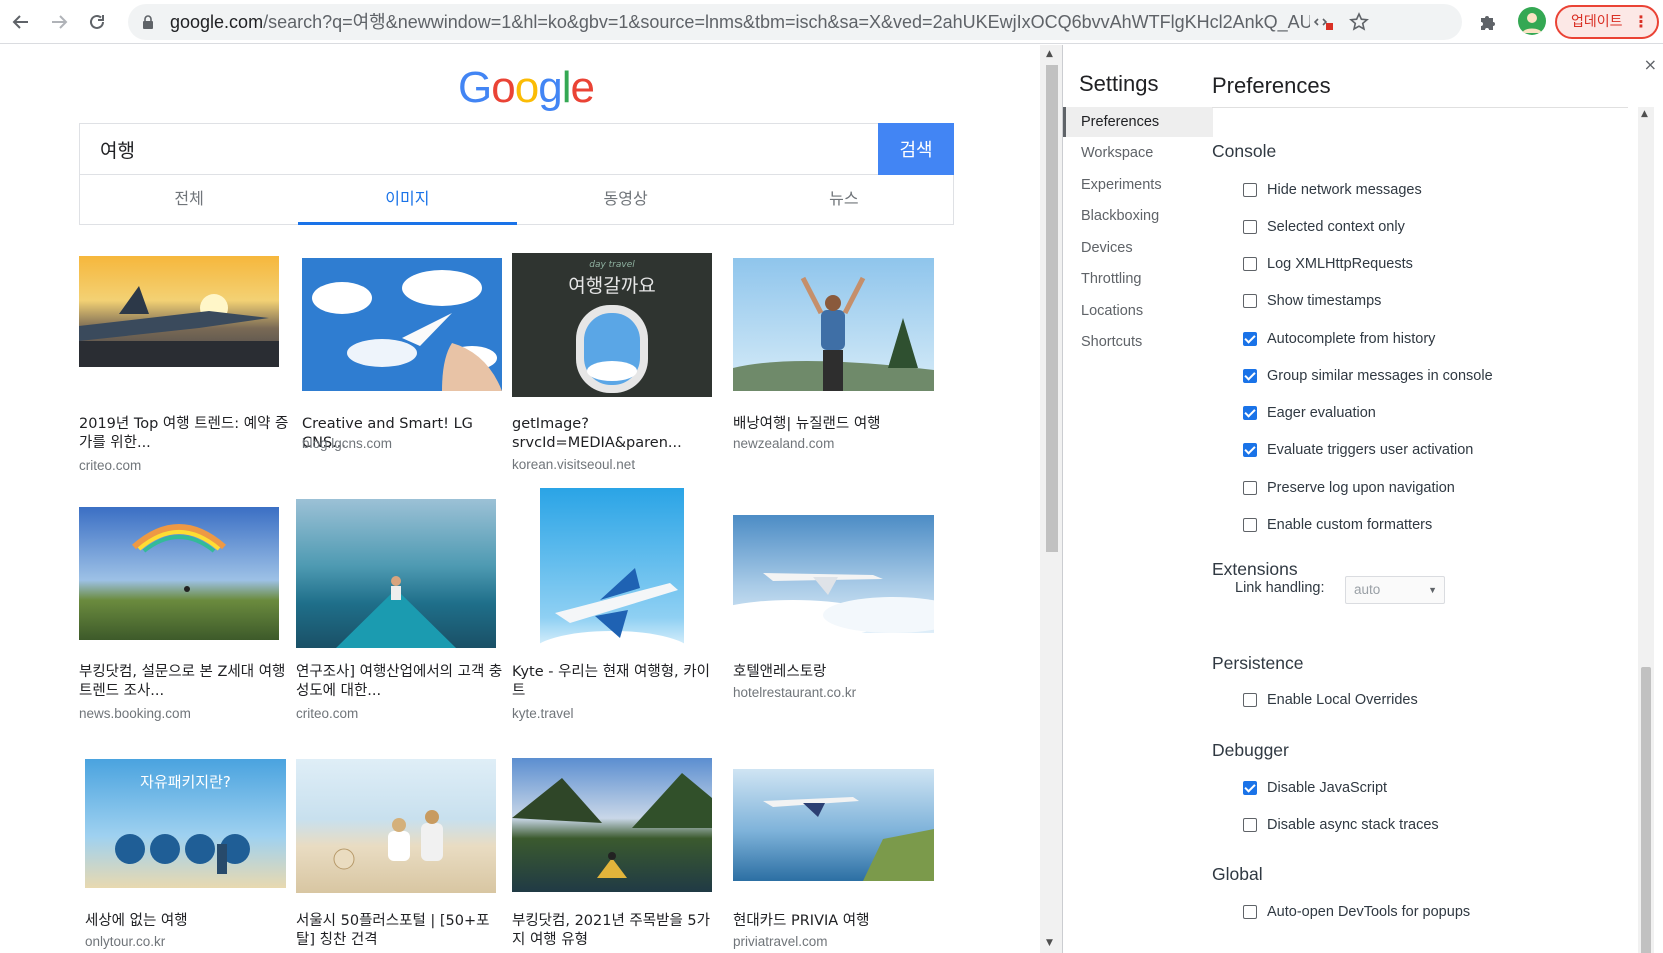  Describe the element at coordinates (1138, 342) in the screenshot. I see `settings-nav-shortcuts: Shortcuts` at that location.